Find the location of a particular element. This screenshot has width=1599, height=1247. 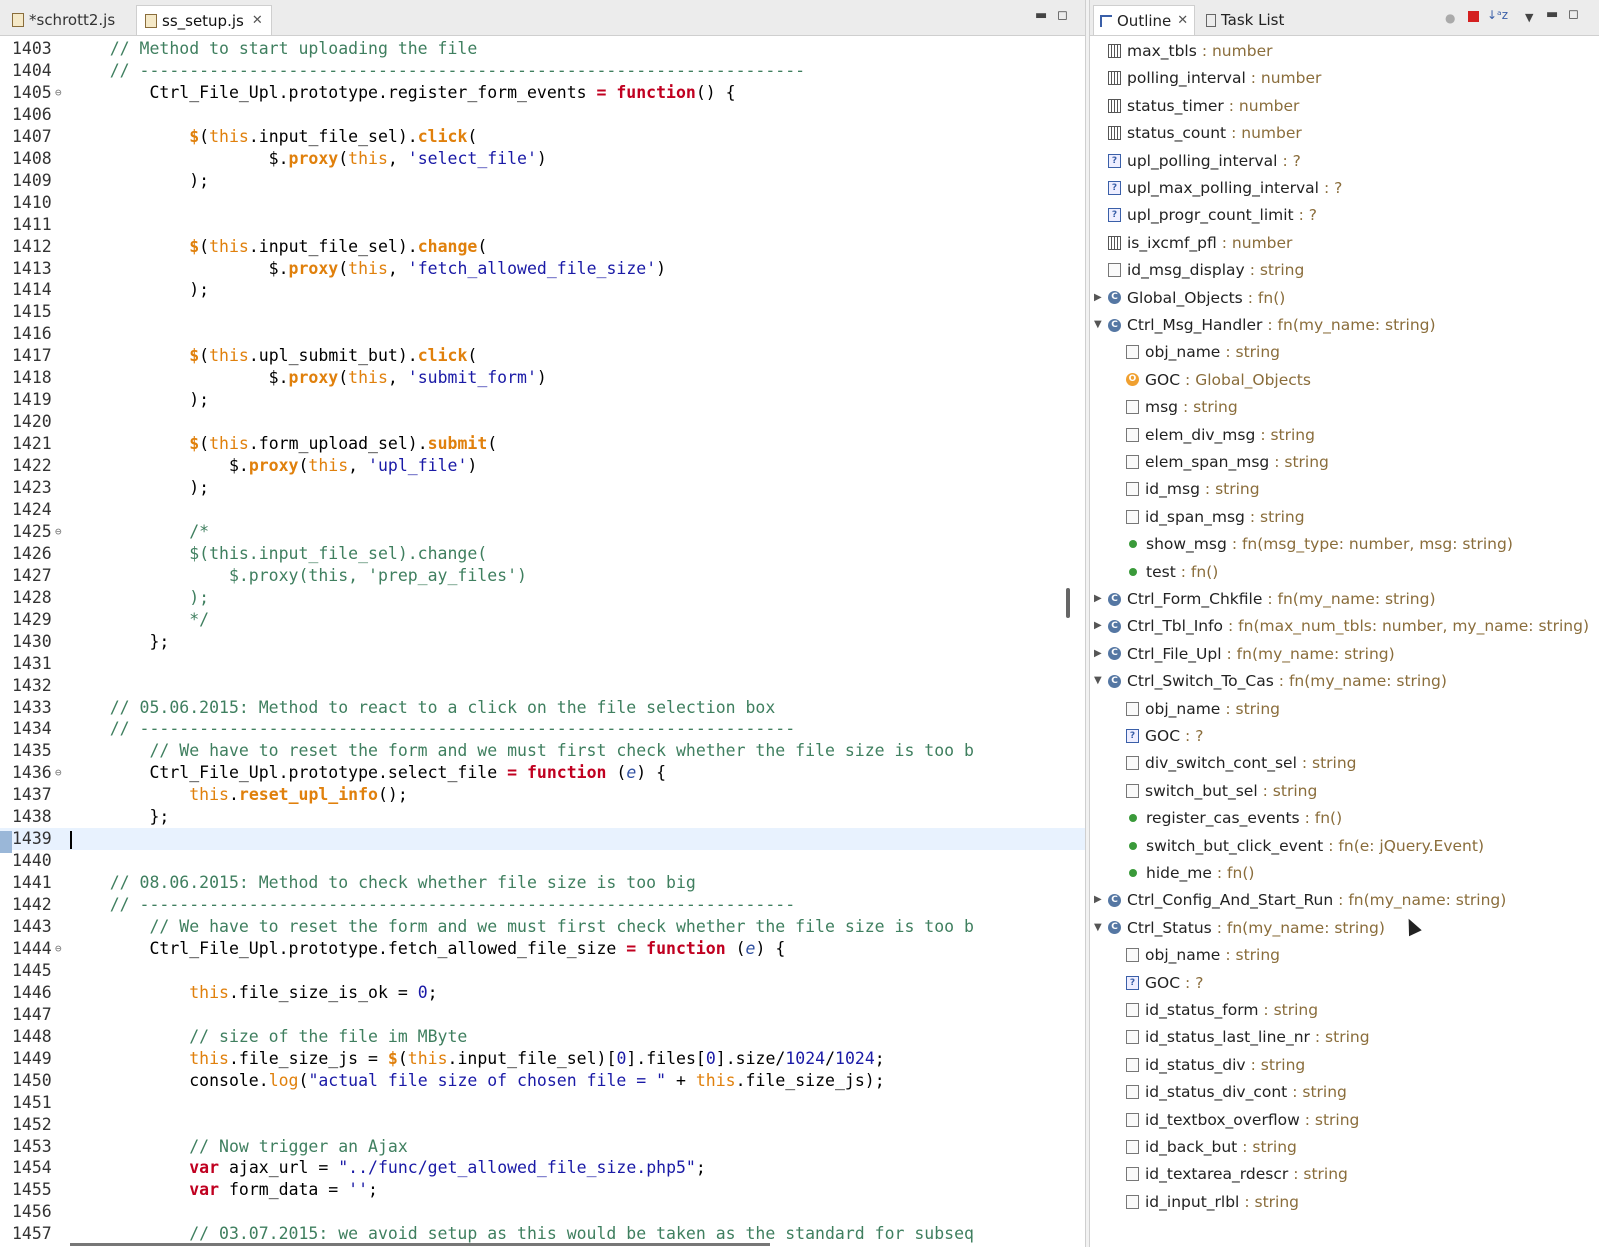

hide-fields-icon: ● is located at coordinates (1451, 18).